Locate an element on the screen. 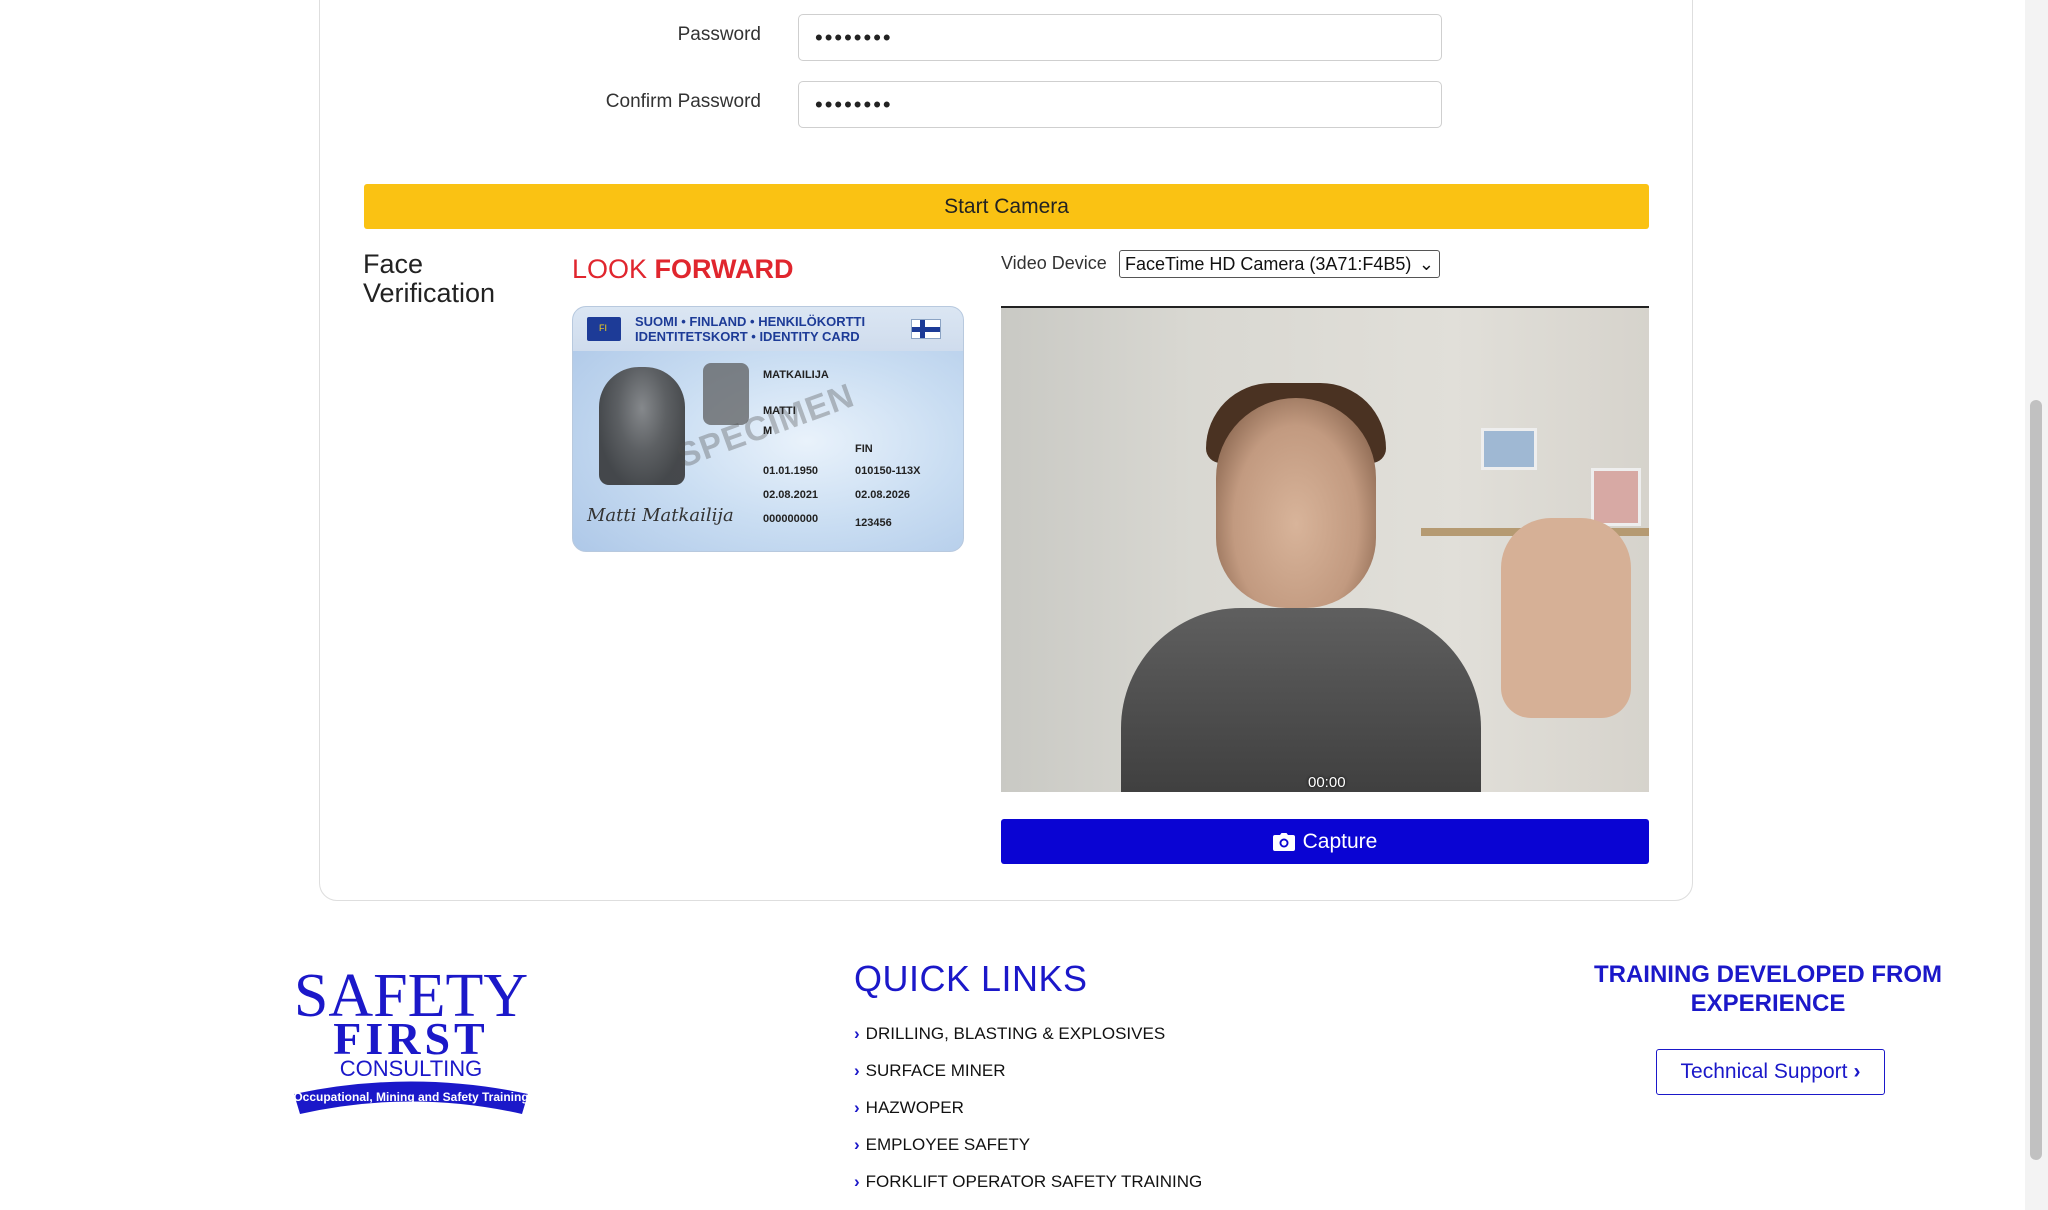  quick-link-label: FORKLIFT OPERATOR SAFETY TRAINING is located at coordinates (1034, 1181).